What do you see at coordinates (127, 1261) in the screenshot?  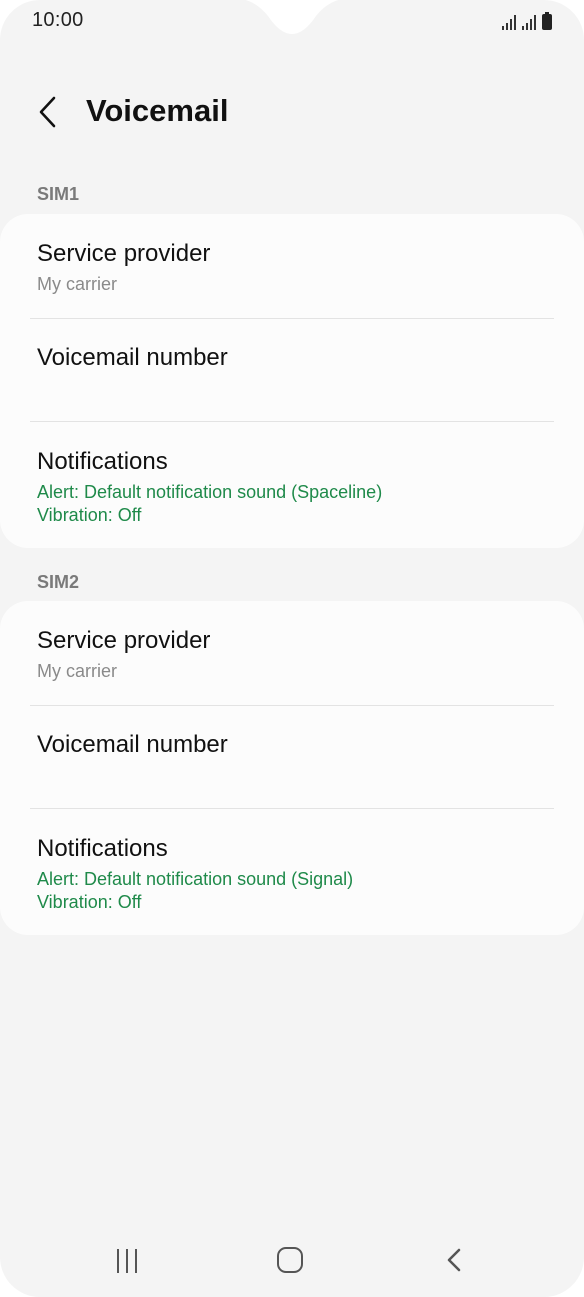 I see `recents-icon` at bounding box center [127, 1261].